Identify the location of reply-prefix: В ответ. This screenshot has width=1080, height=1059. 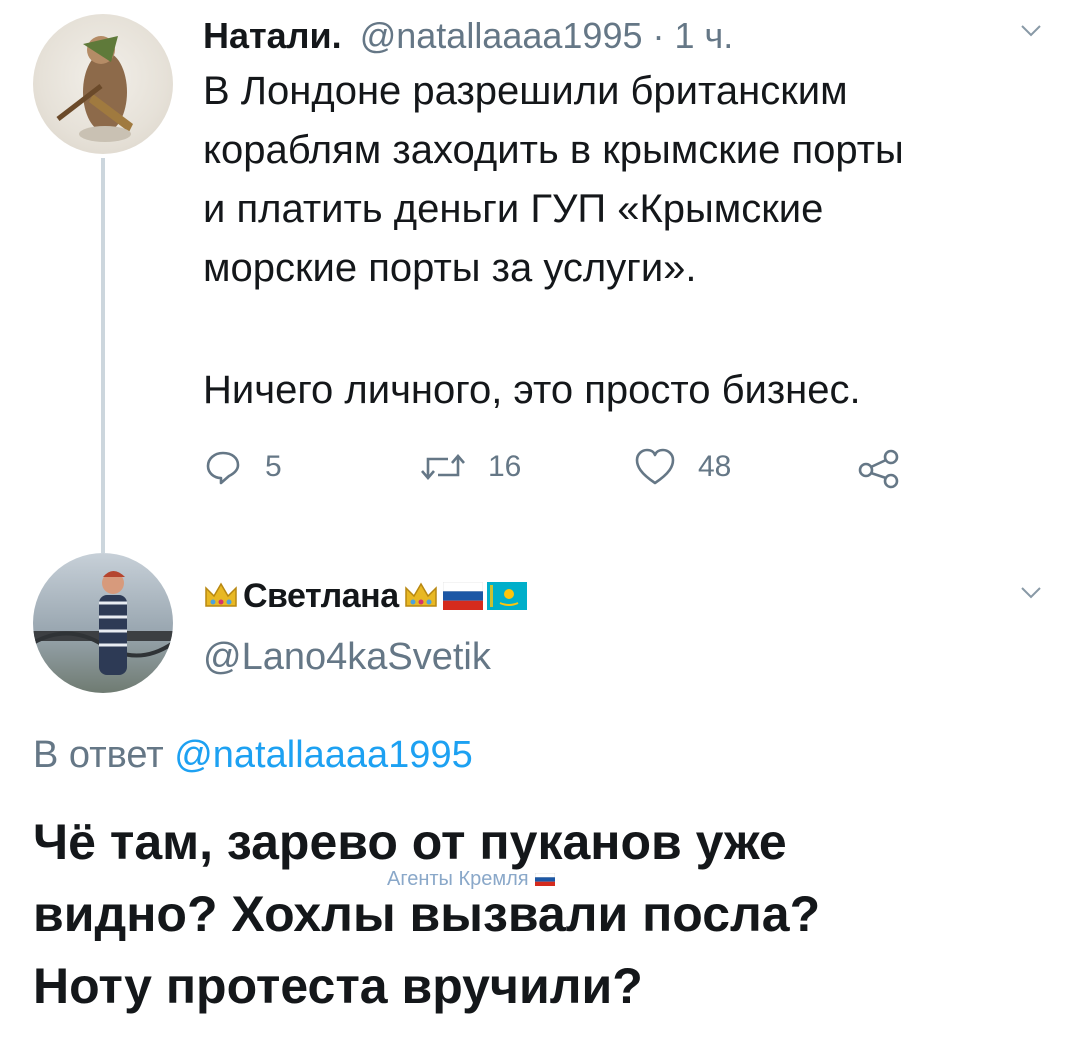
(98, 755).